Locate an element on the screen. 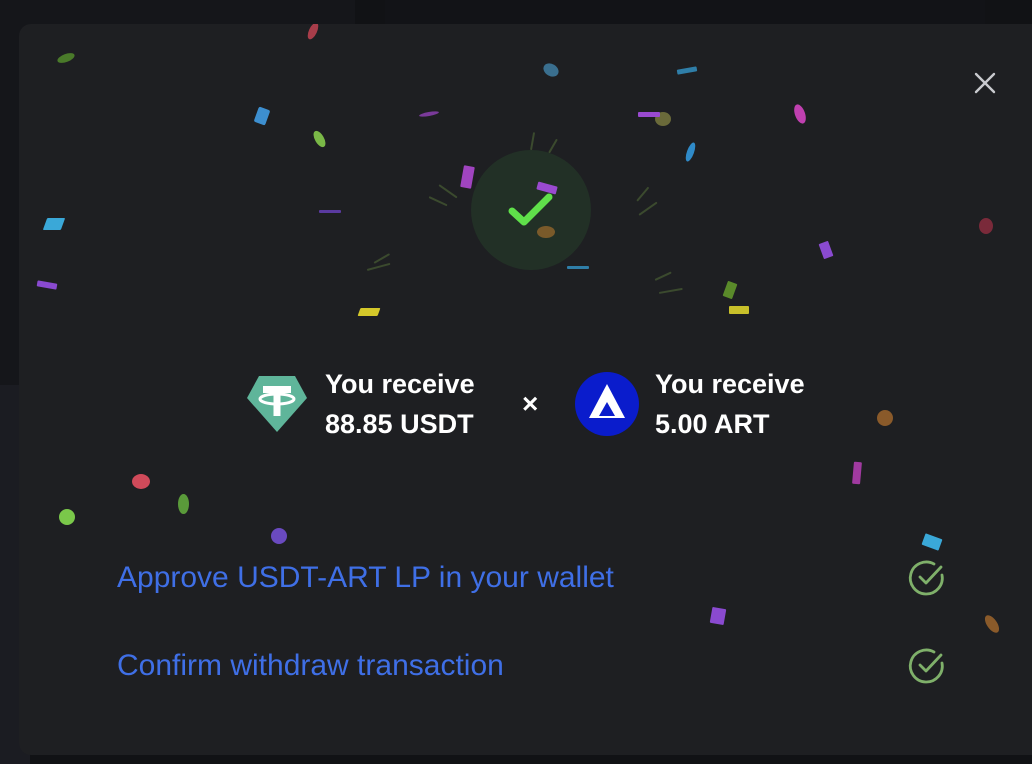 Image resolution: width=1032 pixels, height=764 pixels. step-label: Confirm withdraw transaction is located at coordinates (310, 665).